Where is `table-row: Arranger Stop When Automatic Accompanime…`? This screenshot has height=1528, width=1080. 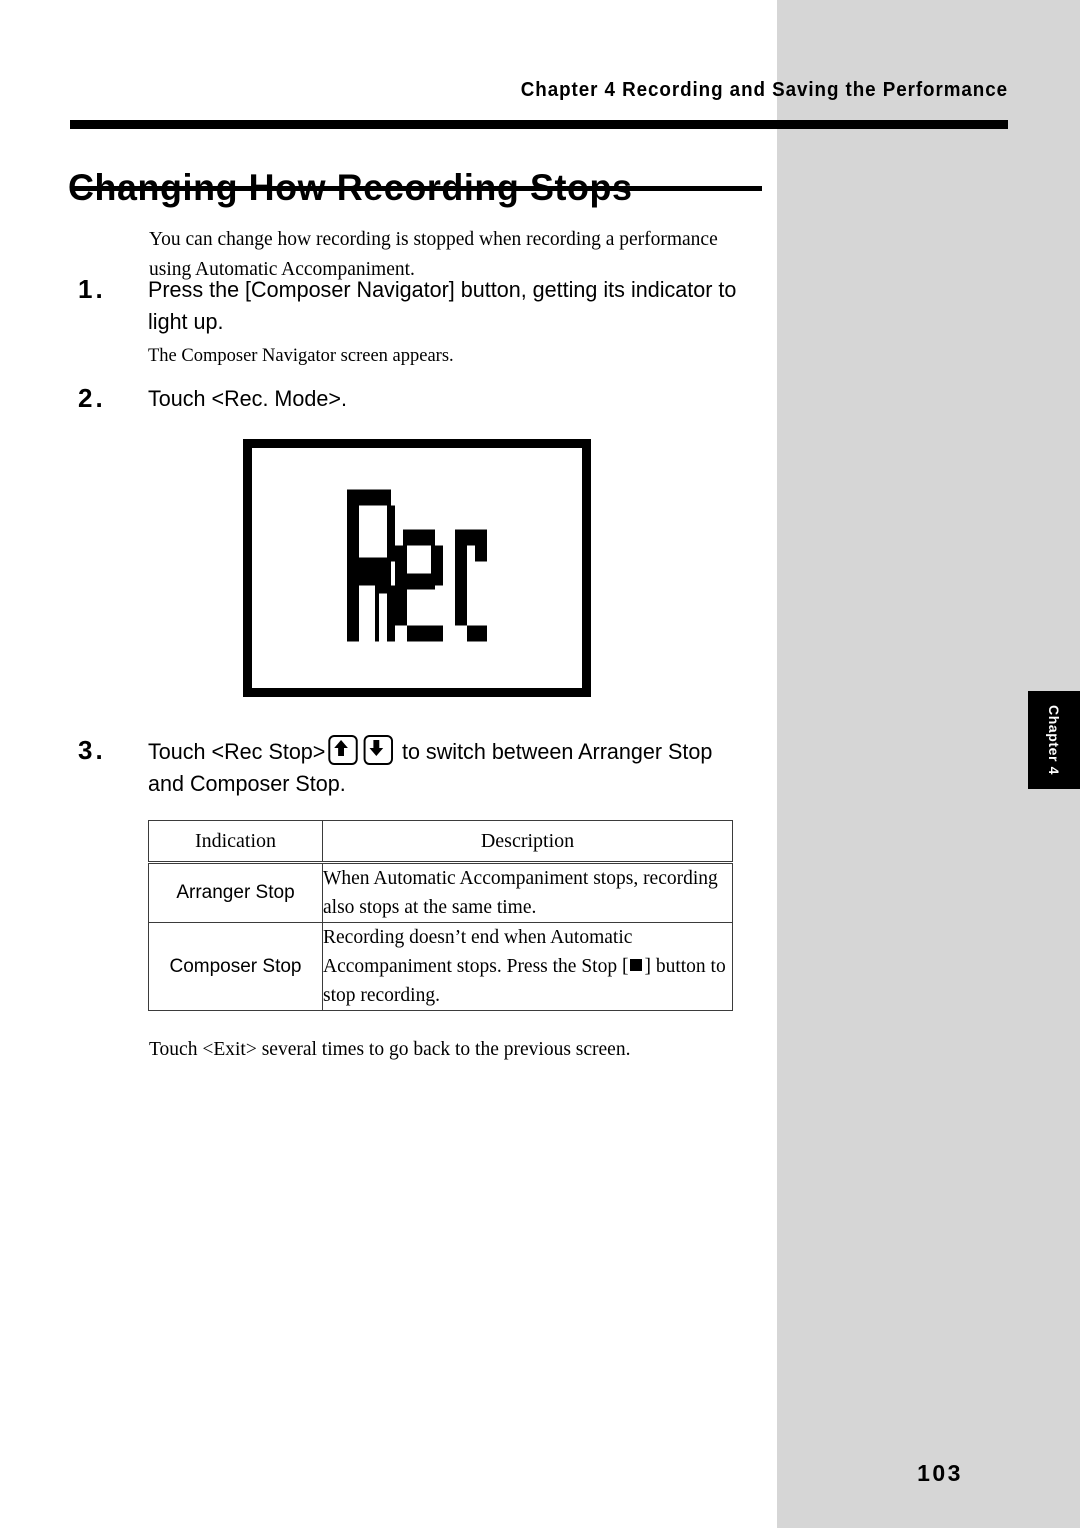 table-row: Arranger Stop When Automatic Accompanime… is located at coordinates (440, 892).